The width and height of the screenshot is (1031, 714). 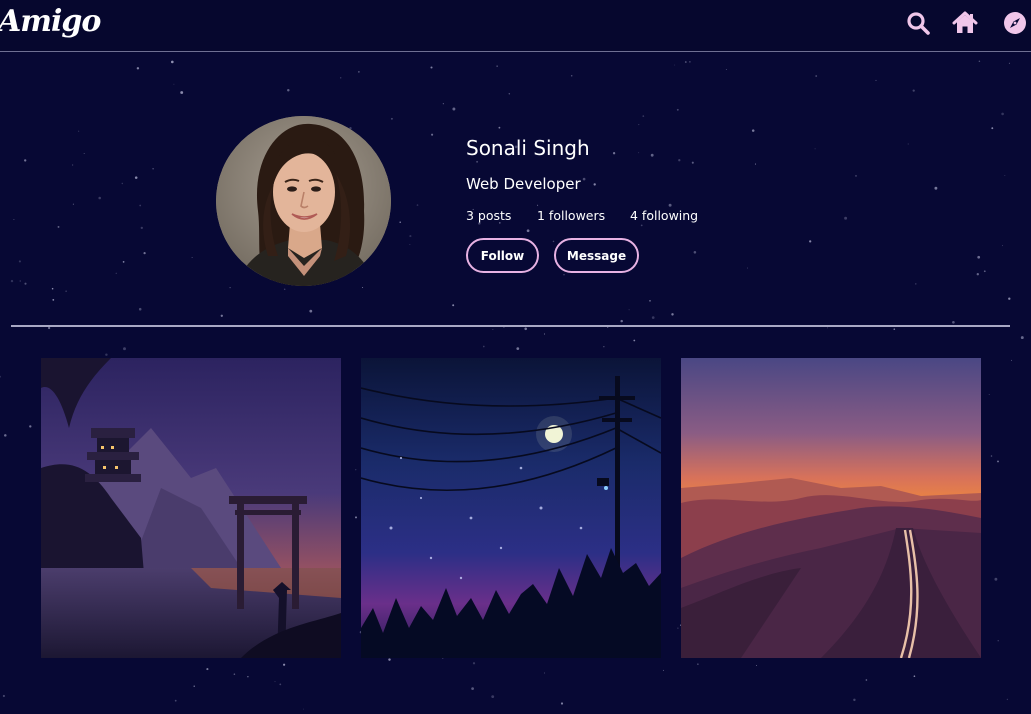 What do you see at coordinates (571, 215) in the screenshot?
I see `followers-count: 1 followers` at bounding box center [571, 215].